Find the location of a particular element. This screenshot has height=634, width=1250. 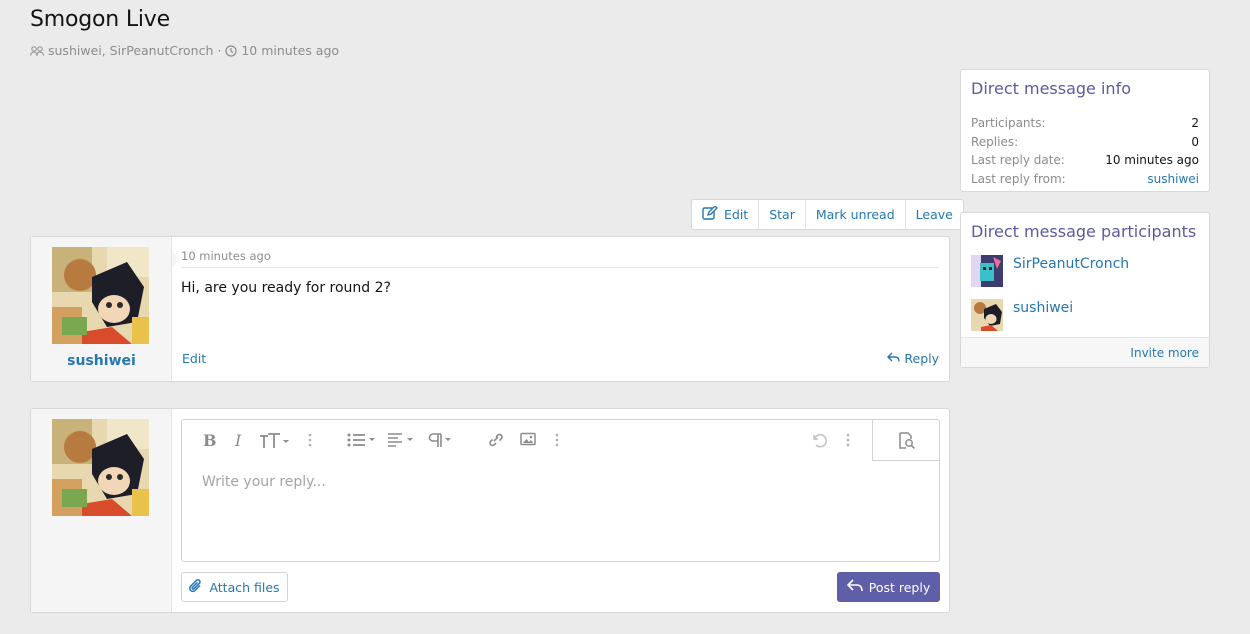

participant-name: sushiwei is located at coordinates (1043, 308).